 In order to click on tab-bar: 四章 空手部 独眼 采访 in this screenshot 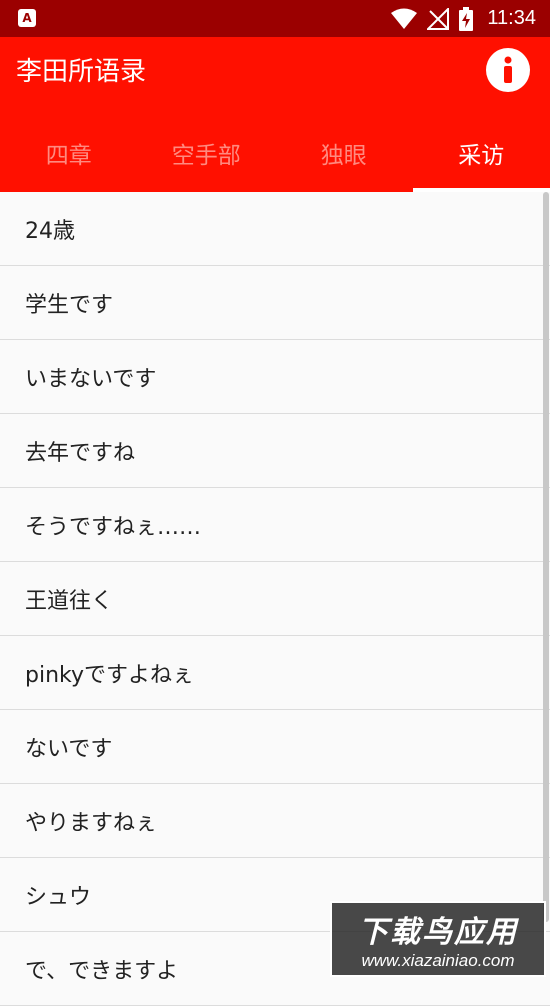, I will do `click(275, 153)`.